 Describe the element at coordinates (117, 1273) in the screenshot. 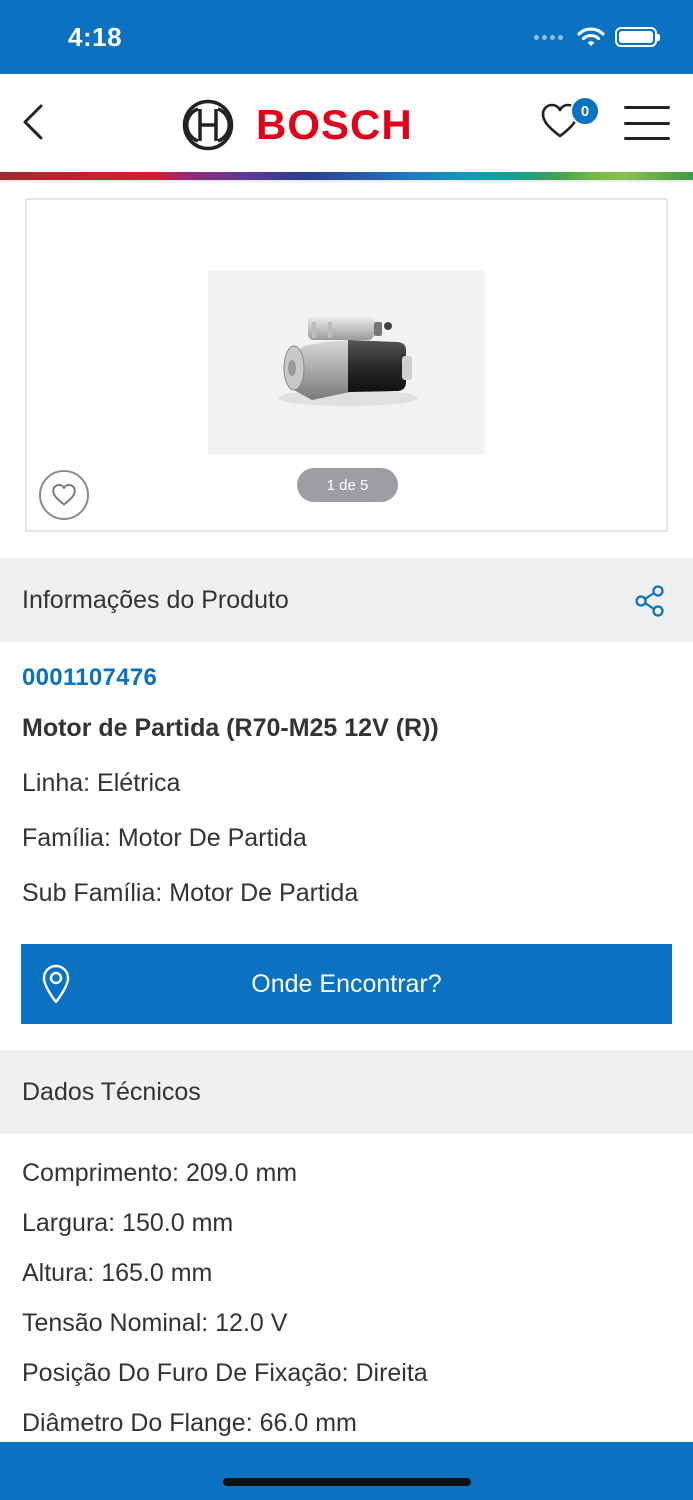

I see `tech-line-altura: Altura: 165.0 mm` at that location.